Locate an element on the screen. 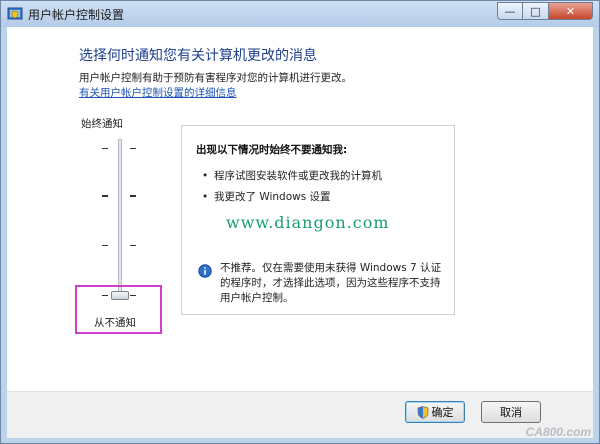 This screenshot has height=444, width=600. minimize-icon: — is located at coordinates (510, 11).